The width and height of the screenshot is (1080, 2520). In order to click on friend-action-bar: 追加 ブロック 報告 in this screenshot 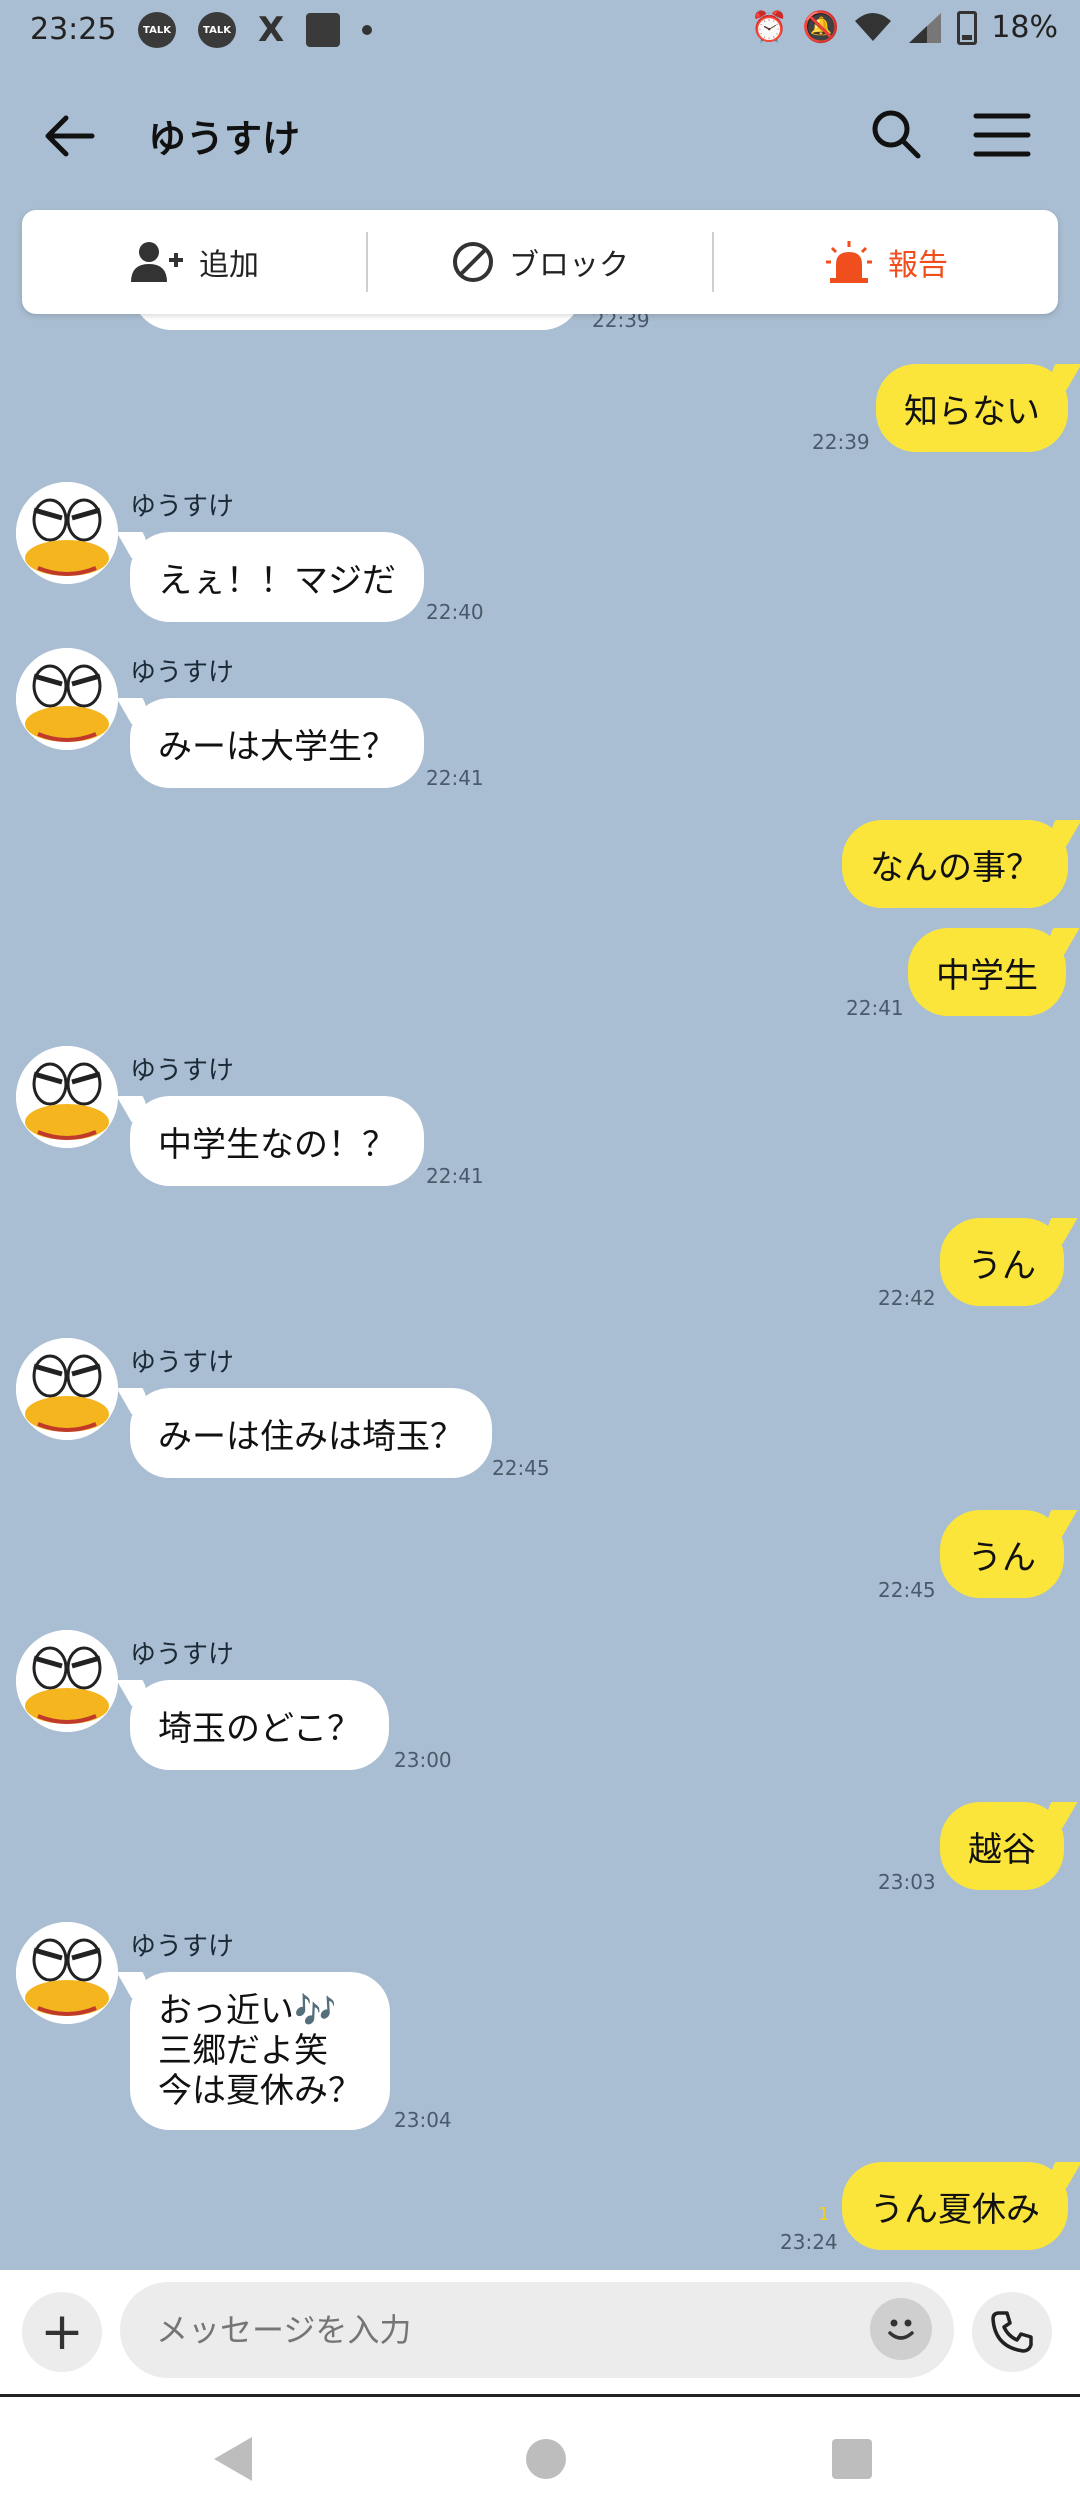, I will do `click(540, 262)`.